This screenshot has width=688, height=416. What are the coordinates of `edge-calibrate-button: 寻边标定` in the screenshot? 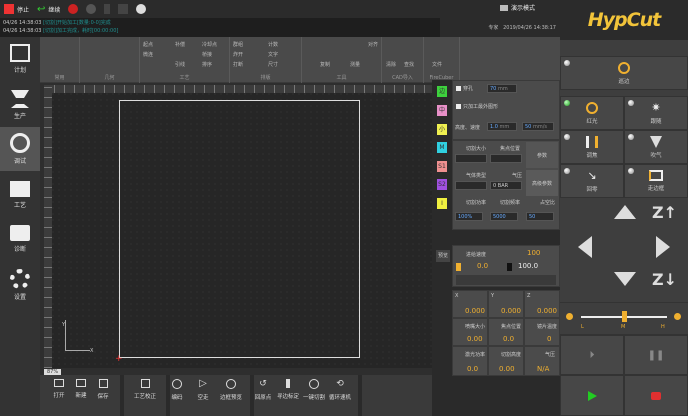 It's located at (288, 389).